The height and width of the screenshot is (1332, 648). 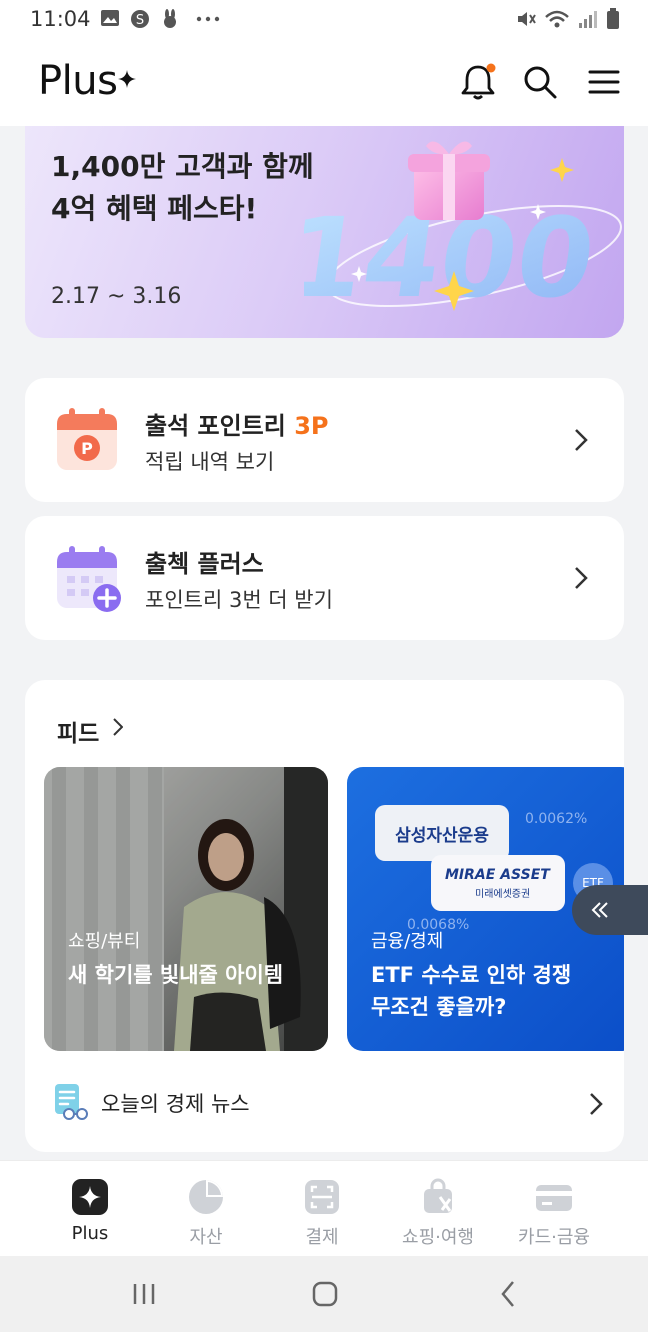 What do you see at coordinates (206, 1197) in the screenshot?
I see `pie-chart-icon` at bounding box center [206, 1197].